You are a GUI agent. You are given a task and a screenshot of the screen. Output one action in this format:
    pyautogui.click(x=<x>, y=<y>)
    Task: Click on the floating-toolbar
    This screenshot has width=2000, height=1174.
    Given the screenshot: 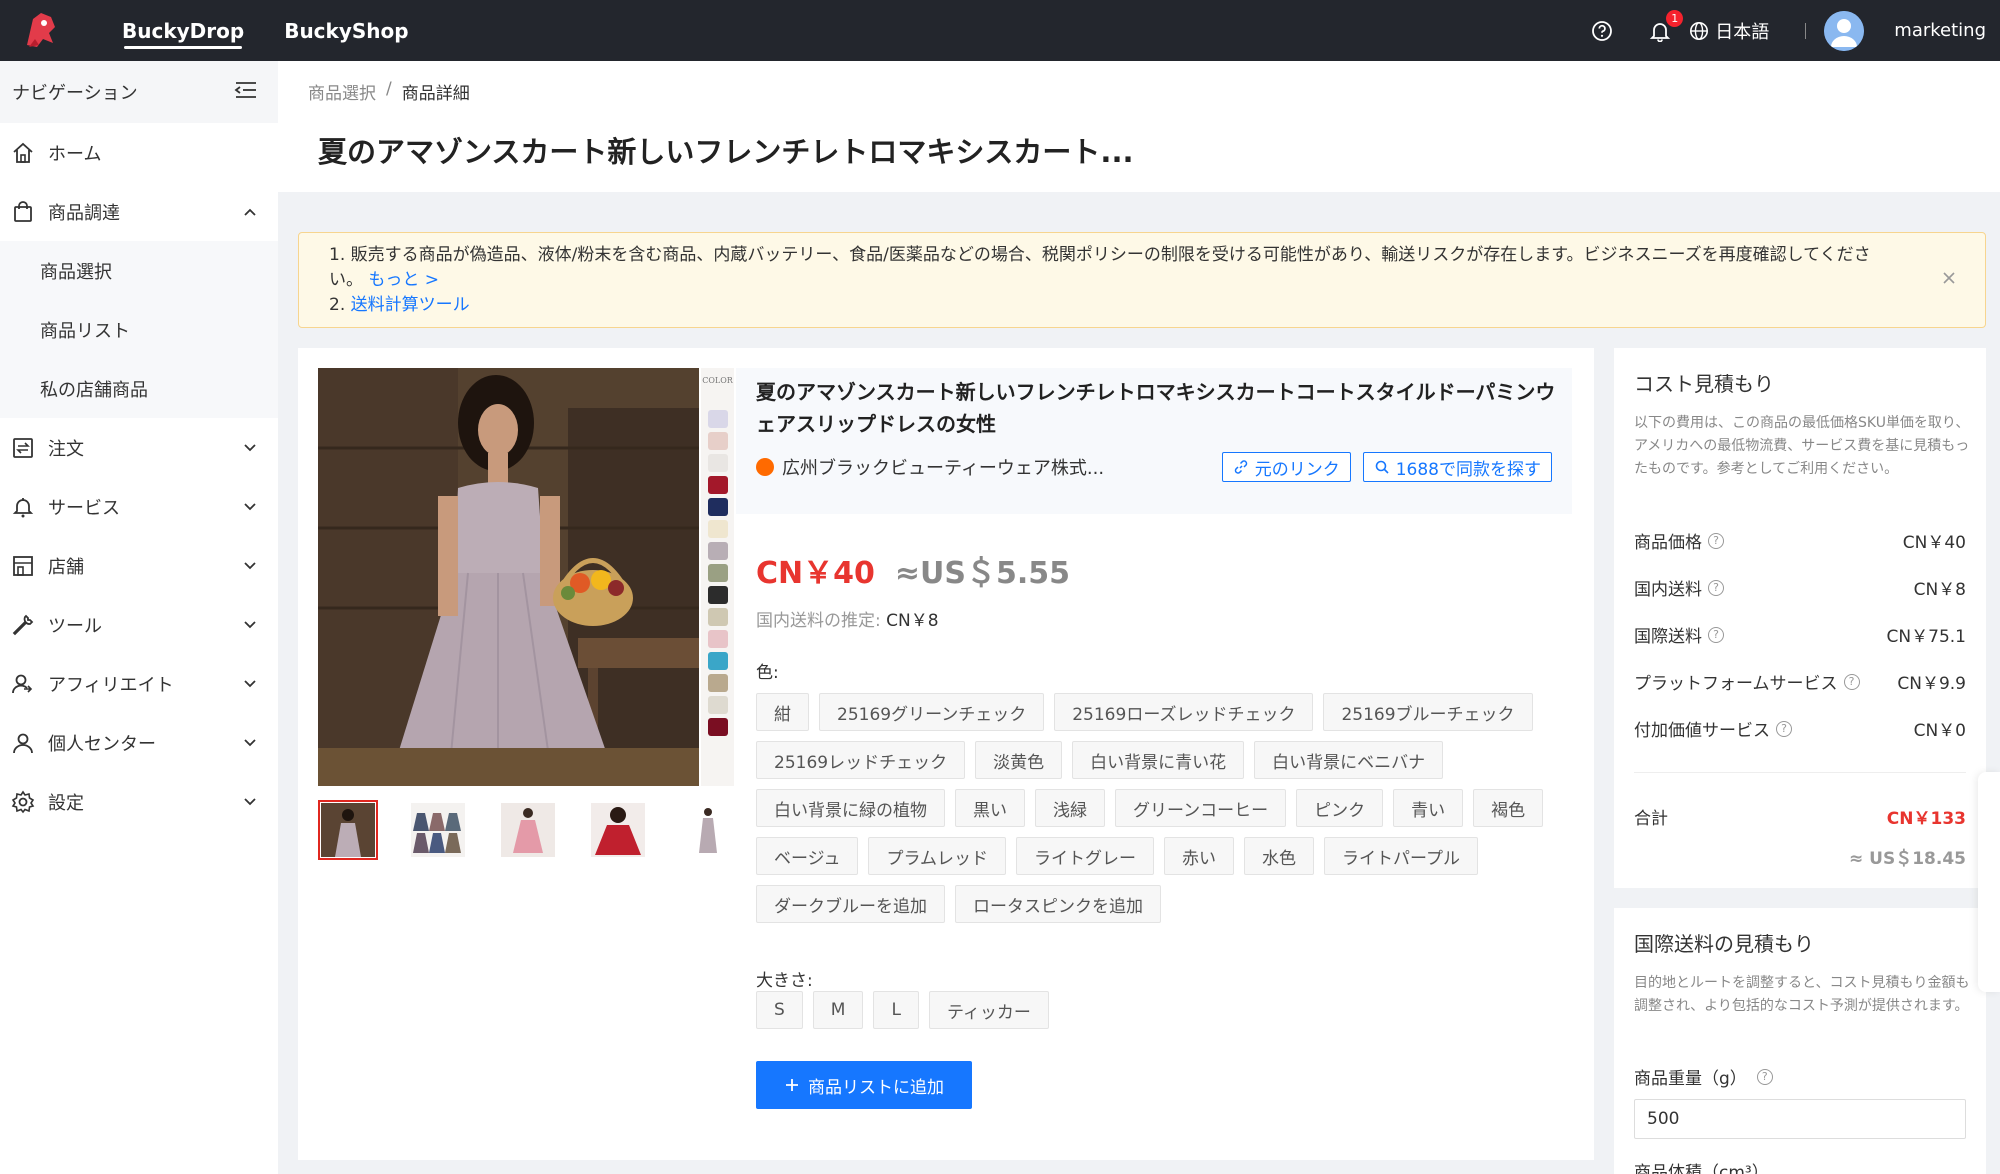 What is the action you would take?
    pyautogui.click(x=1989, y=882)
    